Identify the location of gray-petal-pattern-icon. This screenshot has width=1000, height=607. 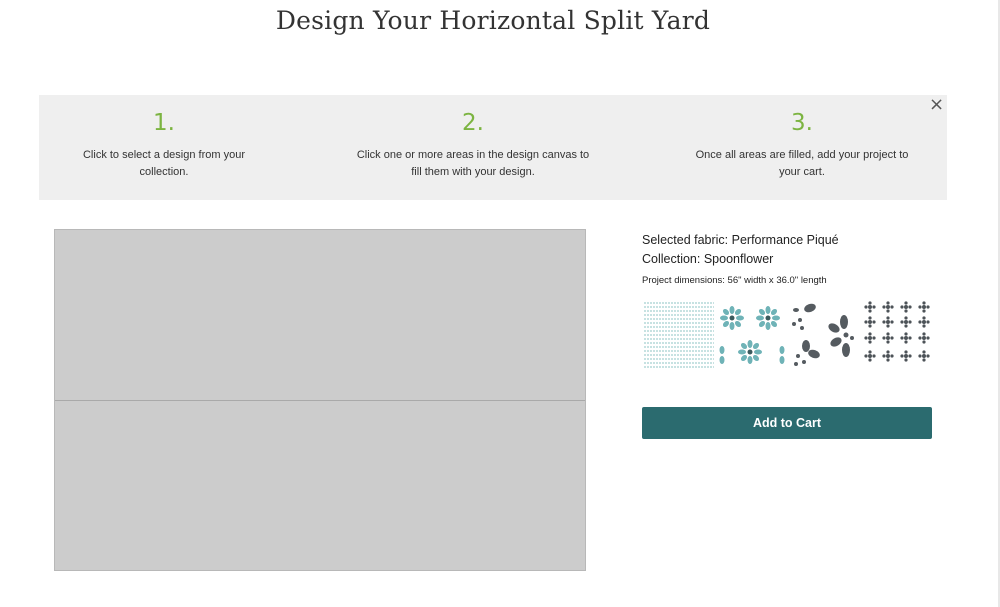
(824, 334).